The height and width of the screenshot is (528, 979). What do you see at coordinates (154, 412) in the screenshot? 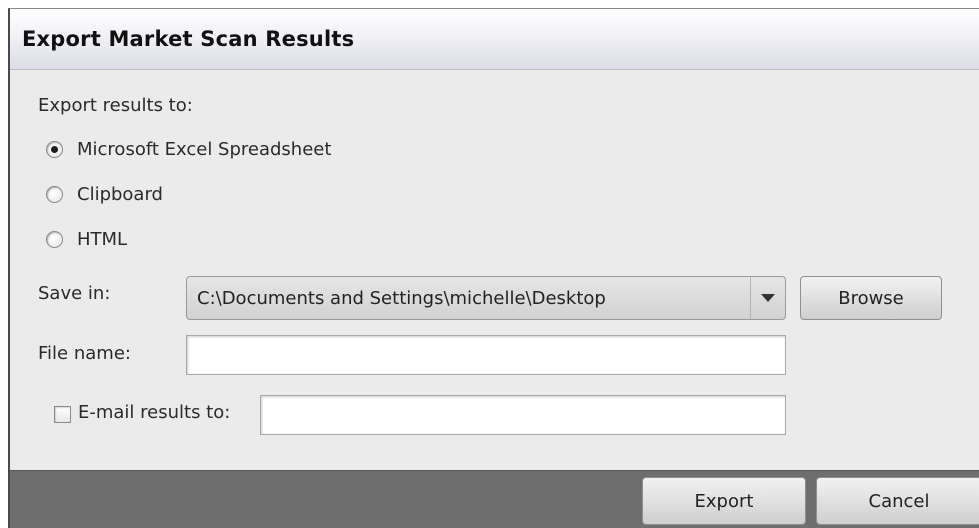
I see `email-label: E-mail results to:` at bounding box center [154, 412].